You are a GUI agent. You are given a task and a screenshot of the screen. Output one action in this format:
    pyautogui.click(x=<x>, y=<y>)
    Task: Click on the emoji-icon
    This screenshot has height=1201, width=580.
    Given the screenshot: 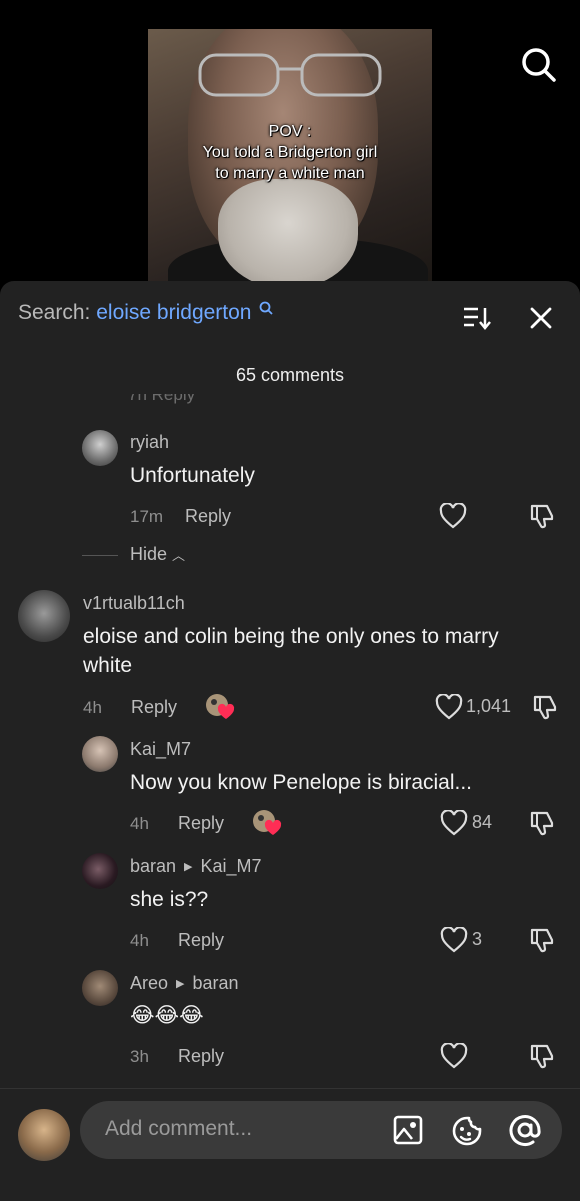 What is the action you would take?
    pyautogui.click(x=467, y=1131)
    